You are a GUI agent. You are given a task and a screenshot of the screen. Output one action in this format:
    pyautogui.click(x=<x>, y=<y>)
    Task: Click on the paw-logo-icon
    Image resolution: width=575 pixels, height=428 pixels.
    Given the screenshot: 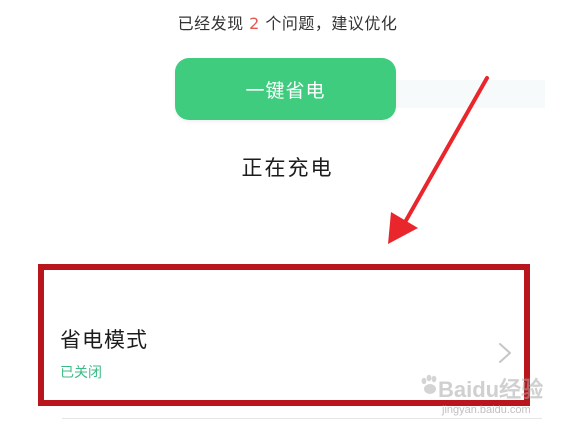 What is the action you would take?
    pyautogui.click(x=429, y=384)
    